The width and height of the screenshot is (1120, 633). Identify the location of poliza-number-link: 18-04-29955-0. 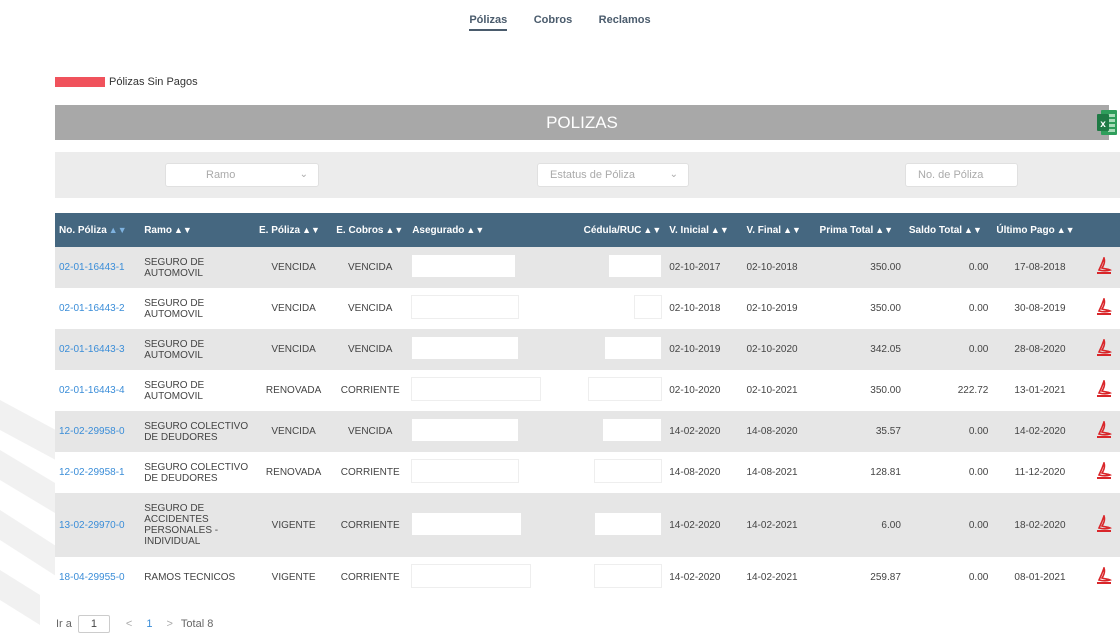
(98, 577).